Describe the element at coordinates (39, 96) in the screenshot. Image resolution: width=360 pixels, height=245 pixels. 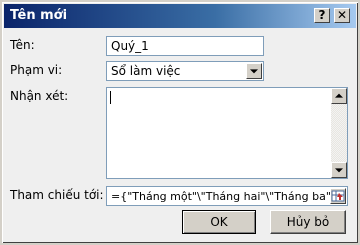
I see `comment-label: Nhận xét:` at that location.